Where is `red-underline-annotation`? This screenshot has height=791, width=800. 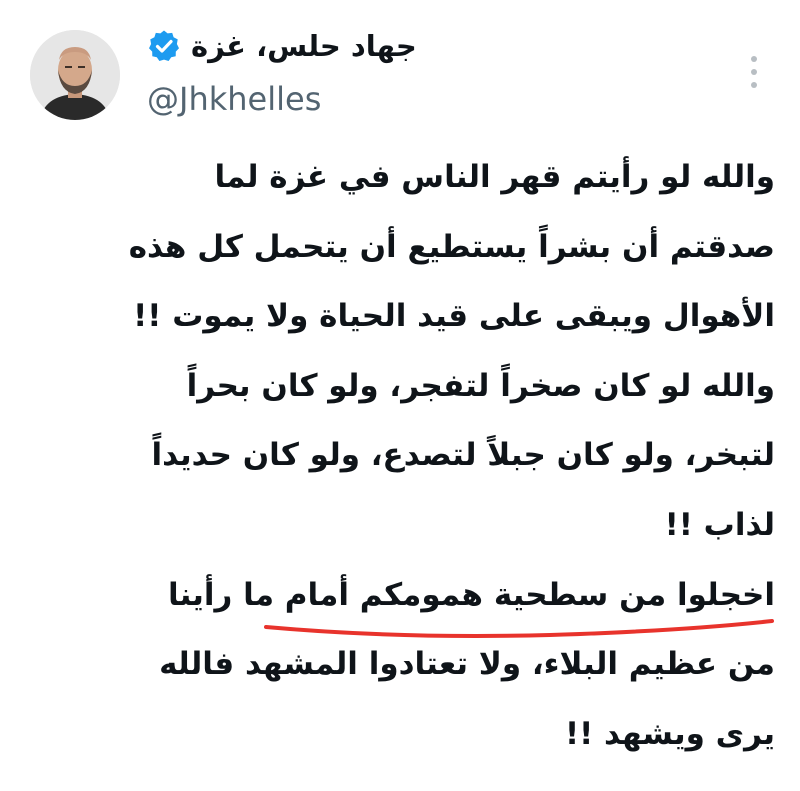
red-underline-annotation is located at coordinates (519, 628).